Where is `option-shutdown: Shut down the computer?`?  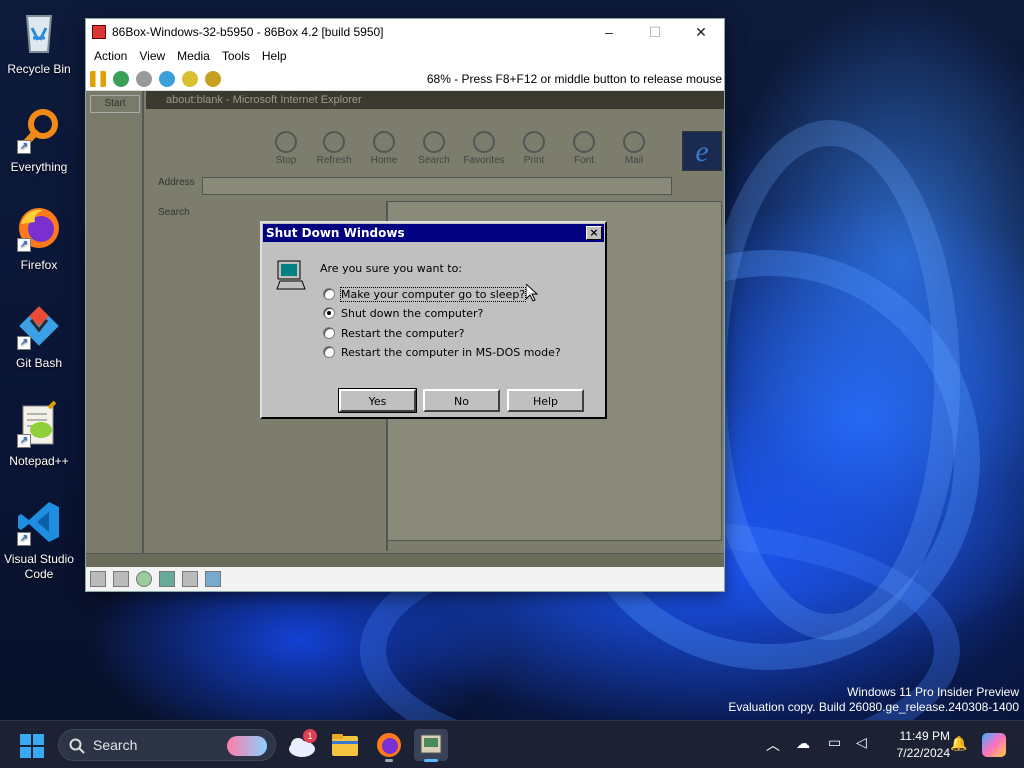
option-shutdown: Shut down the computer? is located at coordinates (403, 313).